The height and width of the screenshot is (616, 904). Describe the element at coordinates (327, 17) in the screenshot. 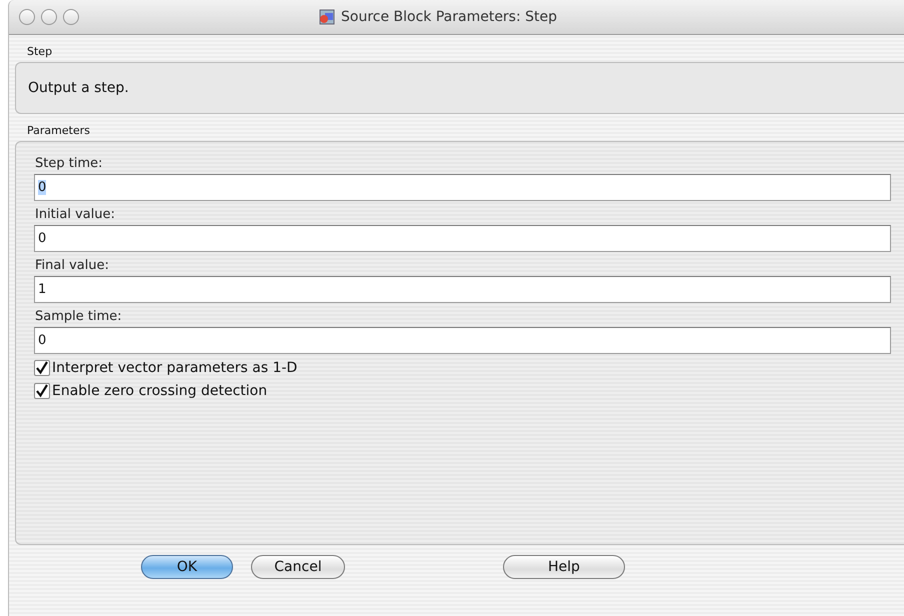

I see `block-icon` at that location.